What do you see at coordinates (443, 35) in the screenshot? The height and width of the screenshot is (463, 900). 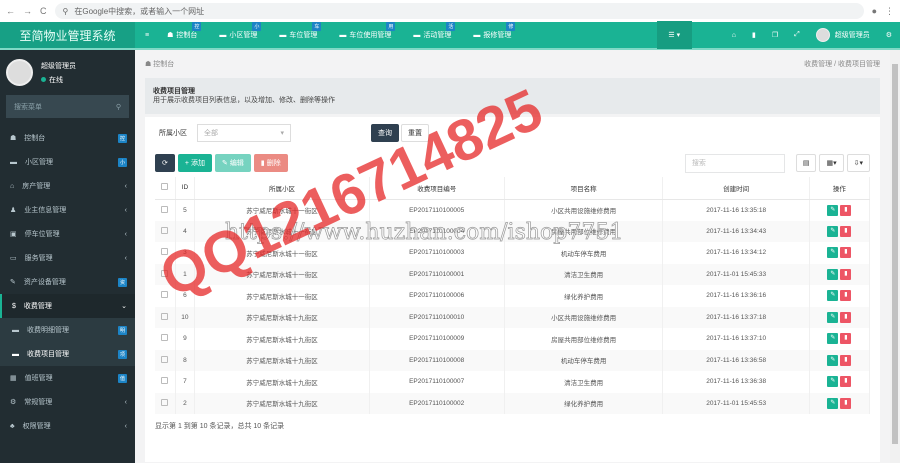 I see `topnav-item: ▬ 活动管理活` at bounding box center [443, 35].